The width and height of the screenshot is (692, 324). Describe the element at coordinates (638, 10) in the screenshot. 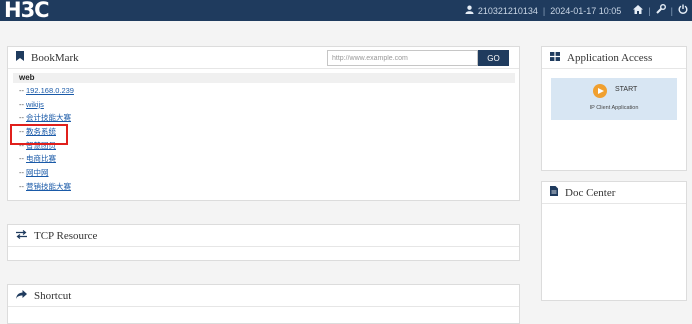

I see `home-icon` at that location.